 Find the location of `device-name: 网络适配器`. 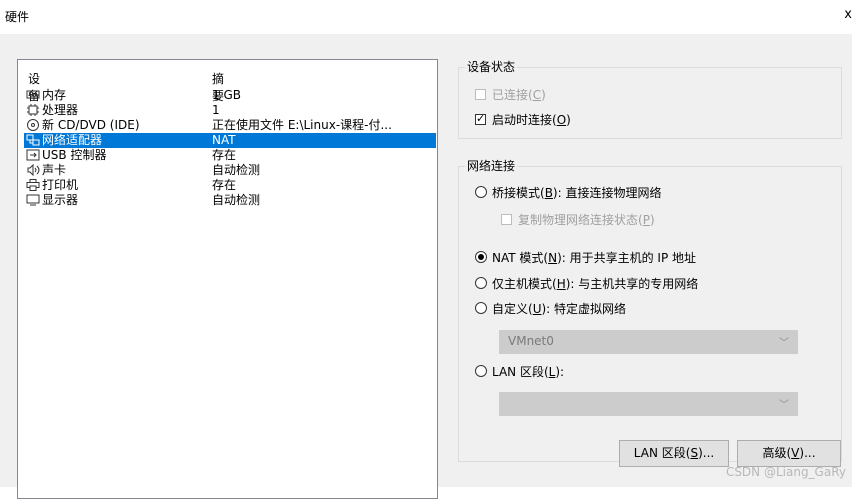

device-name: 网络适配器 is located at coordinates (72, 140).